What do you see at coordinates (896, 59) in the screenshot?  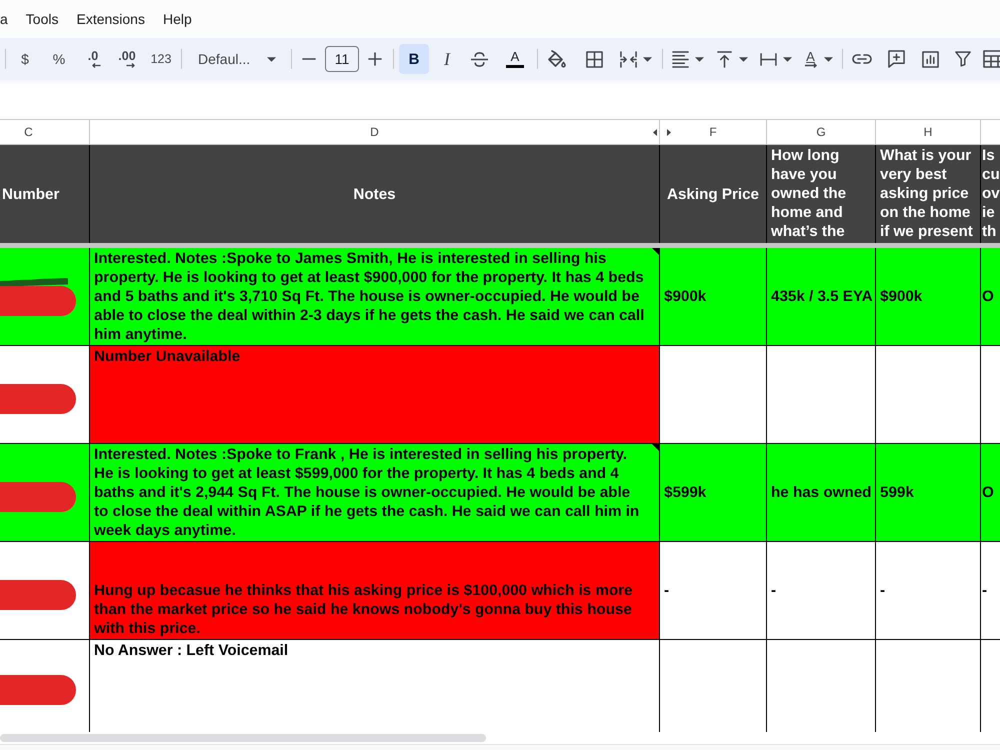 I see `comment-icon` at bounding box center [896, 59].